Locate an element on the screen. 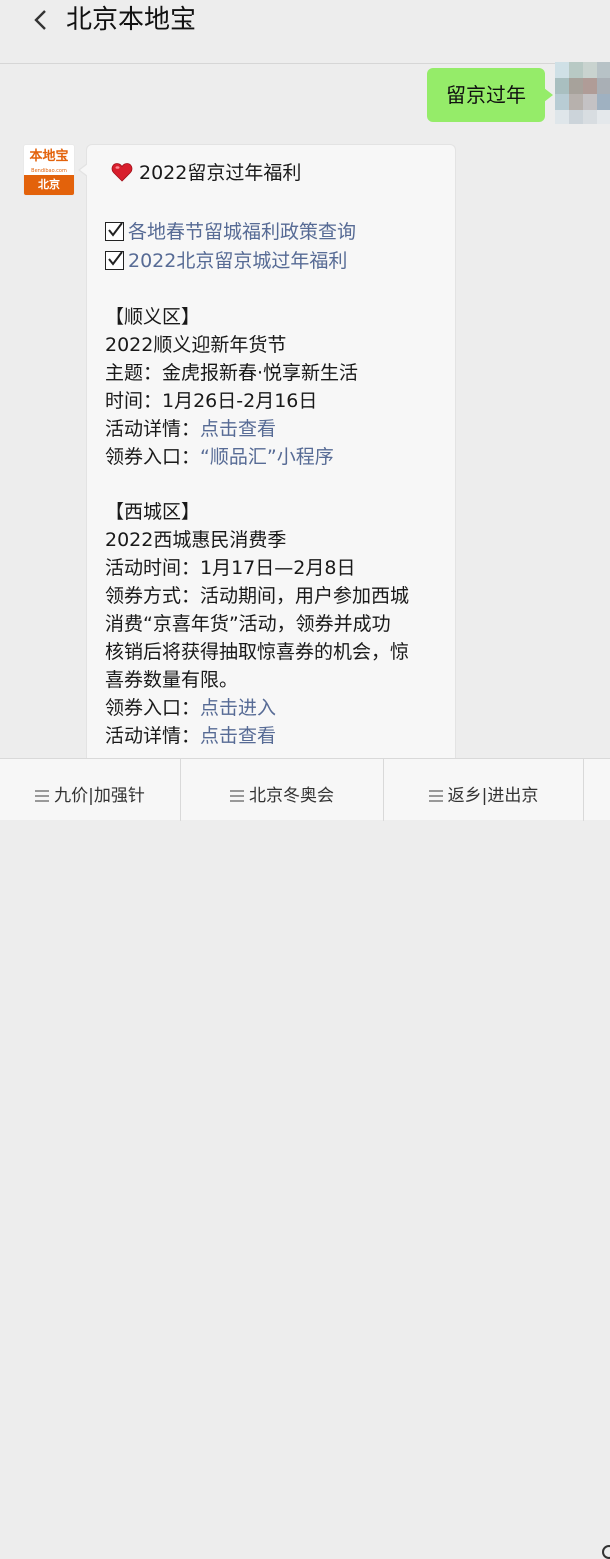  xicheng-coupon-row: 领券入口：点击进入 is located at coordinates (190, 708).